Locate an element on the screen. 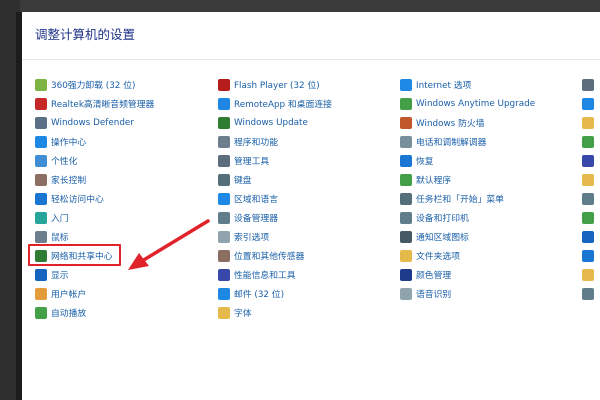 The image size is (600, 400). cp-item-0-6: 轻松访问中心 is located at coordinates (94, 198).